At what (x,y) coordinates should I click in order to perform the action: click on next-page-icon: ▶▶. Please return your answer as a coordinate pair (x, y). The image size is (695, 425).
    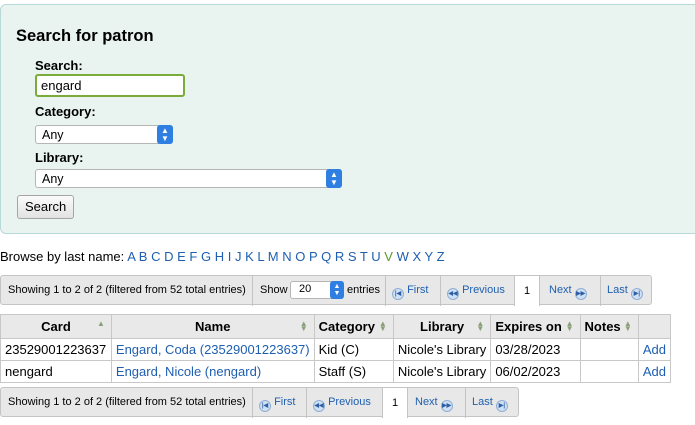
    Looking at the image, I should click on (580, 294).